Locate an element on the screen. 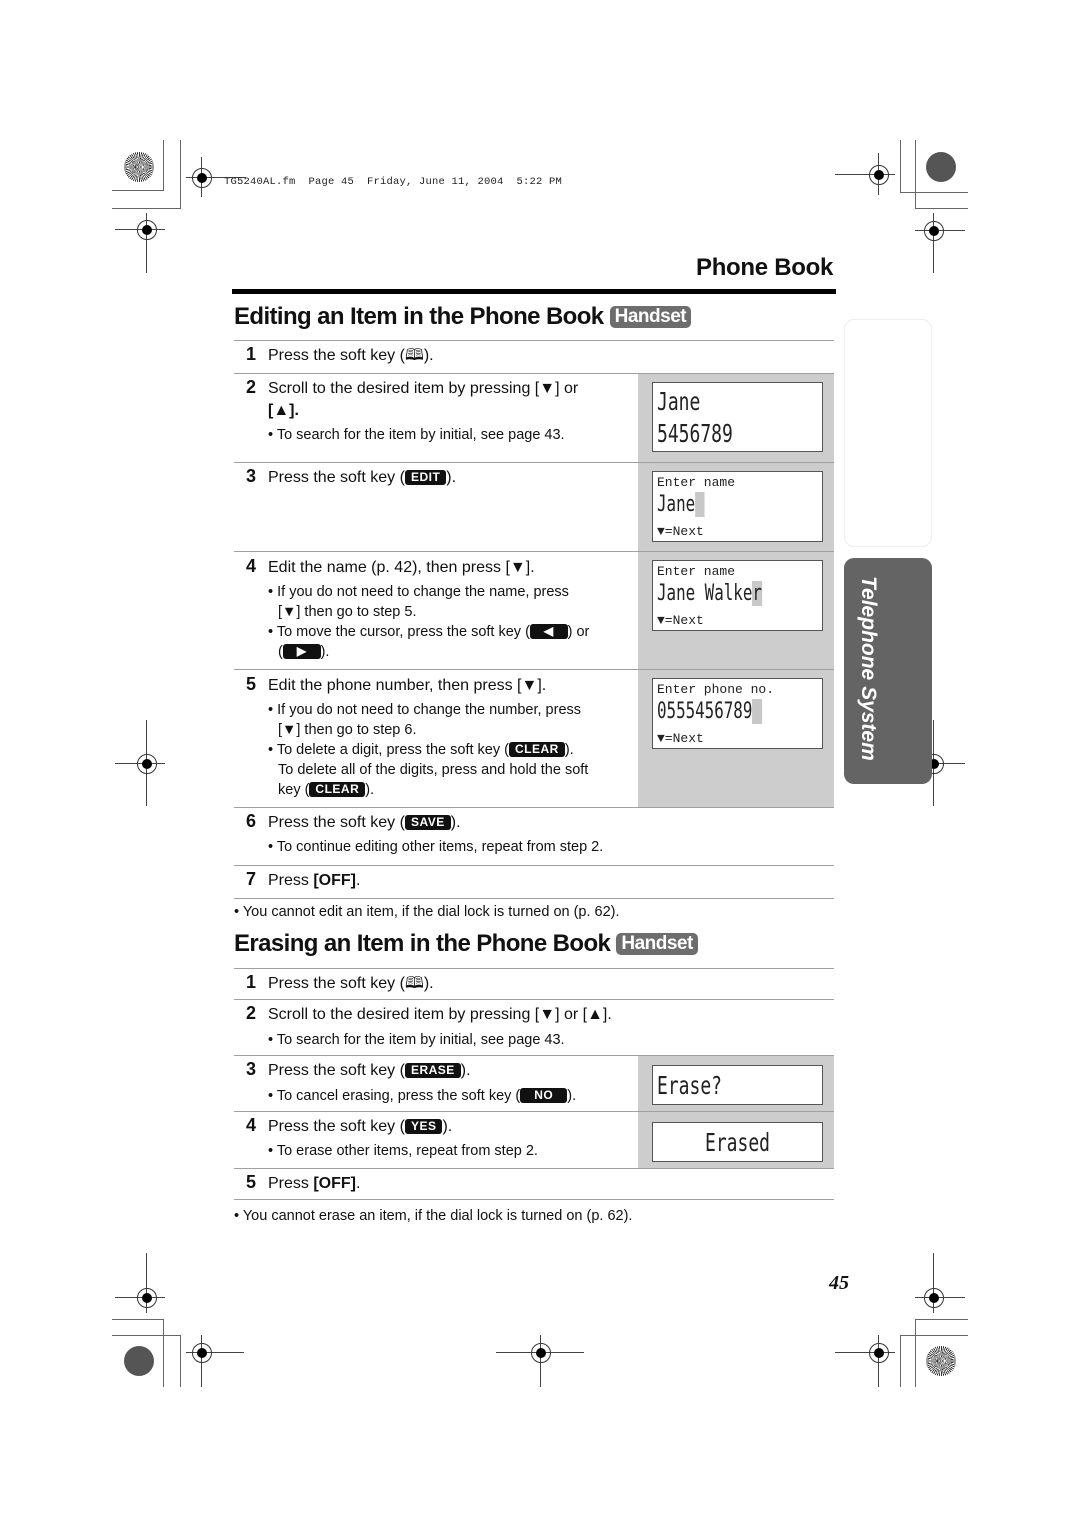 The width and height of the screenshot is (1080, 1528). edit-step-4-bullet-1-cont: [▼] then go to step 5. is located at coordinates (347, 612).